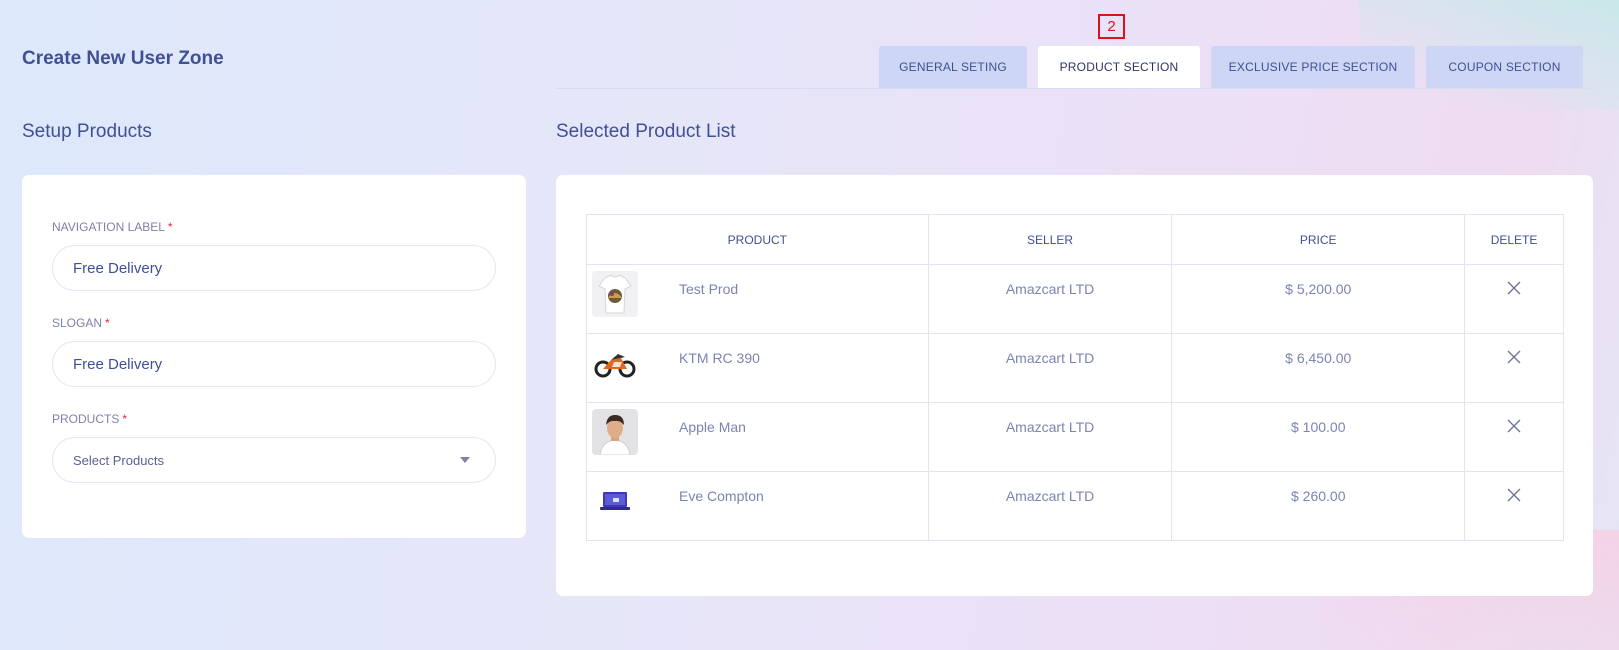 The image size is (1619, 650). What do you see at coordinates (721, 496) in the screenshot?
I see `product-name: Eve Compton` at bounding box center [721, 496].